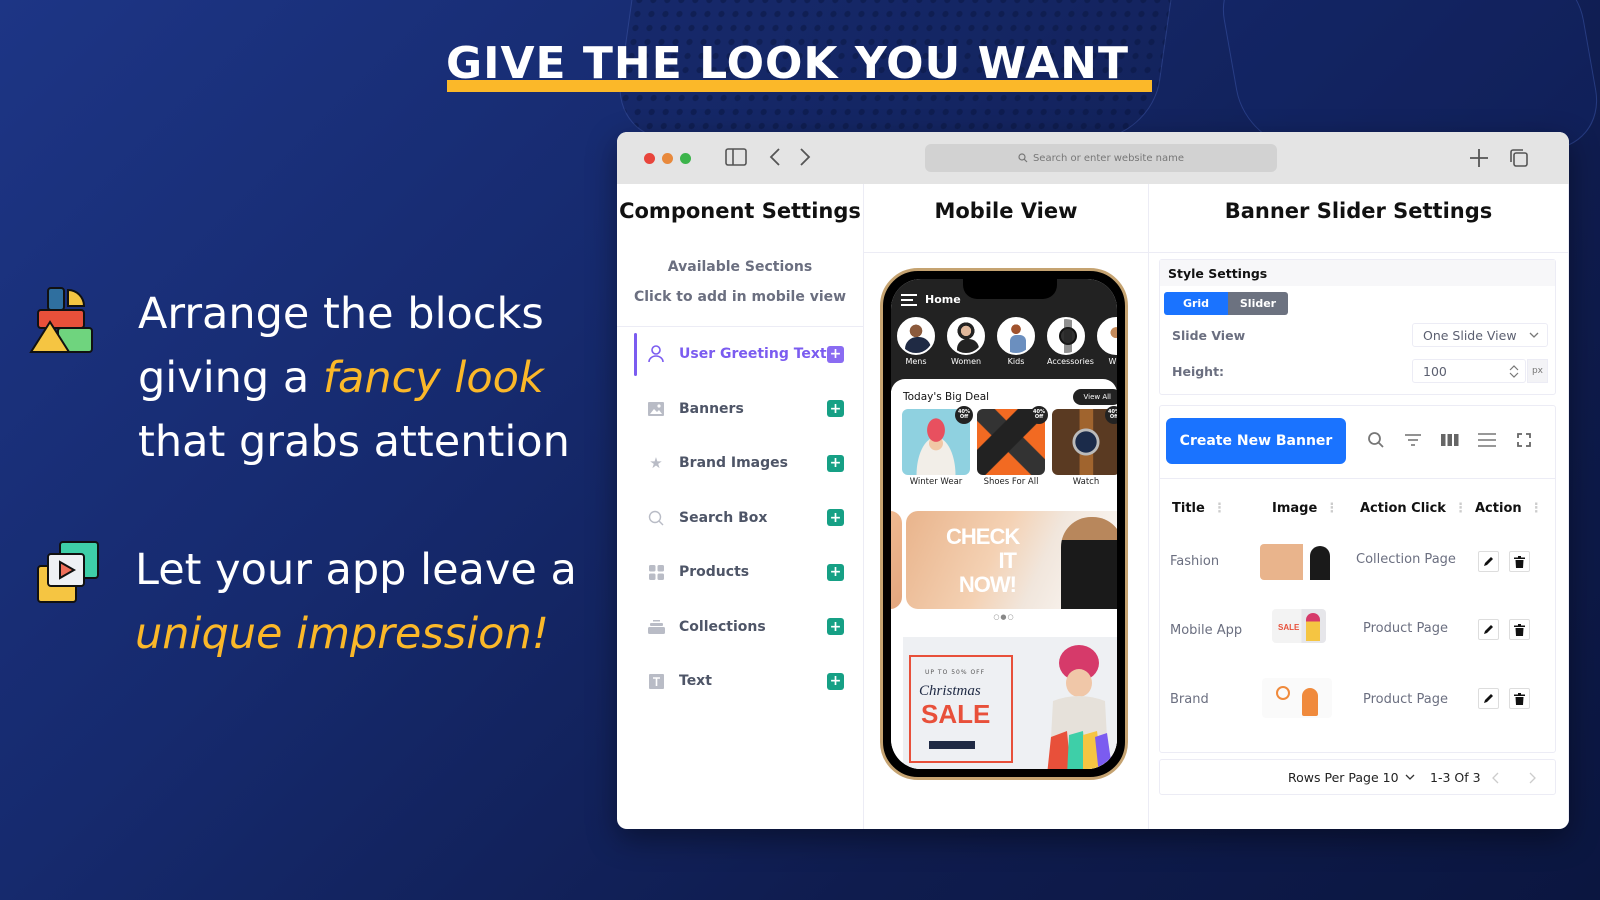 The height and width of the screenshot is (900, 1600). What do you see at coordinates (1406, 75) in the screenshot?
I see `decor-hexagon` at bounding box center [1406, 75].